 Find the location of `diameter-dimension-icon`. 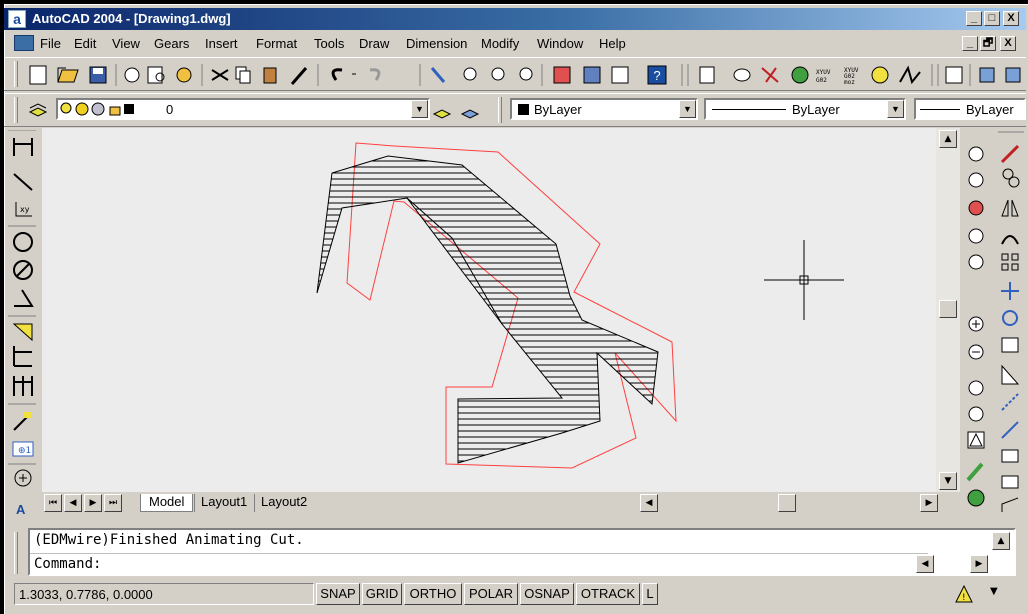

diameter-dimension-icon is located at coordinates (23, 270).